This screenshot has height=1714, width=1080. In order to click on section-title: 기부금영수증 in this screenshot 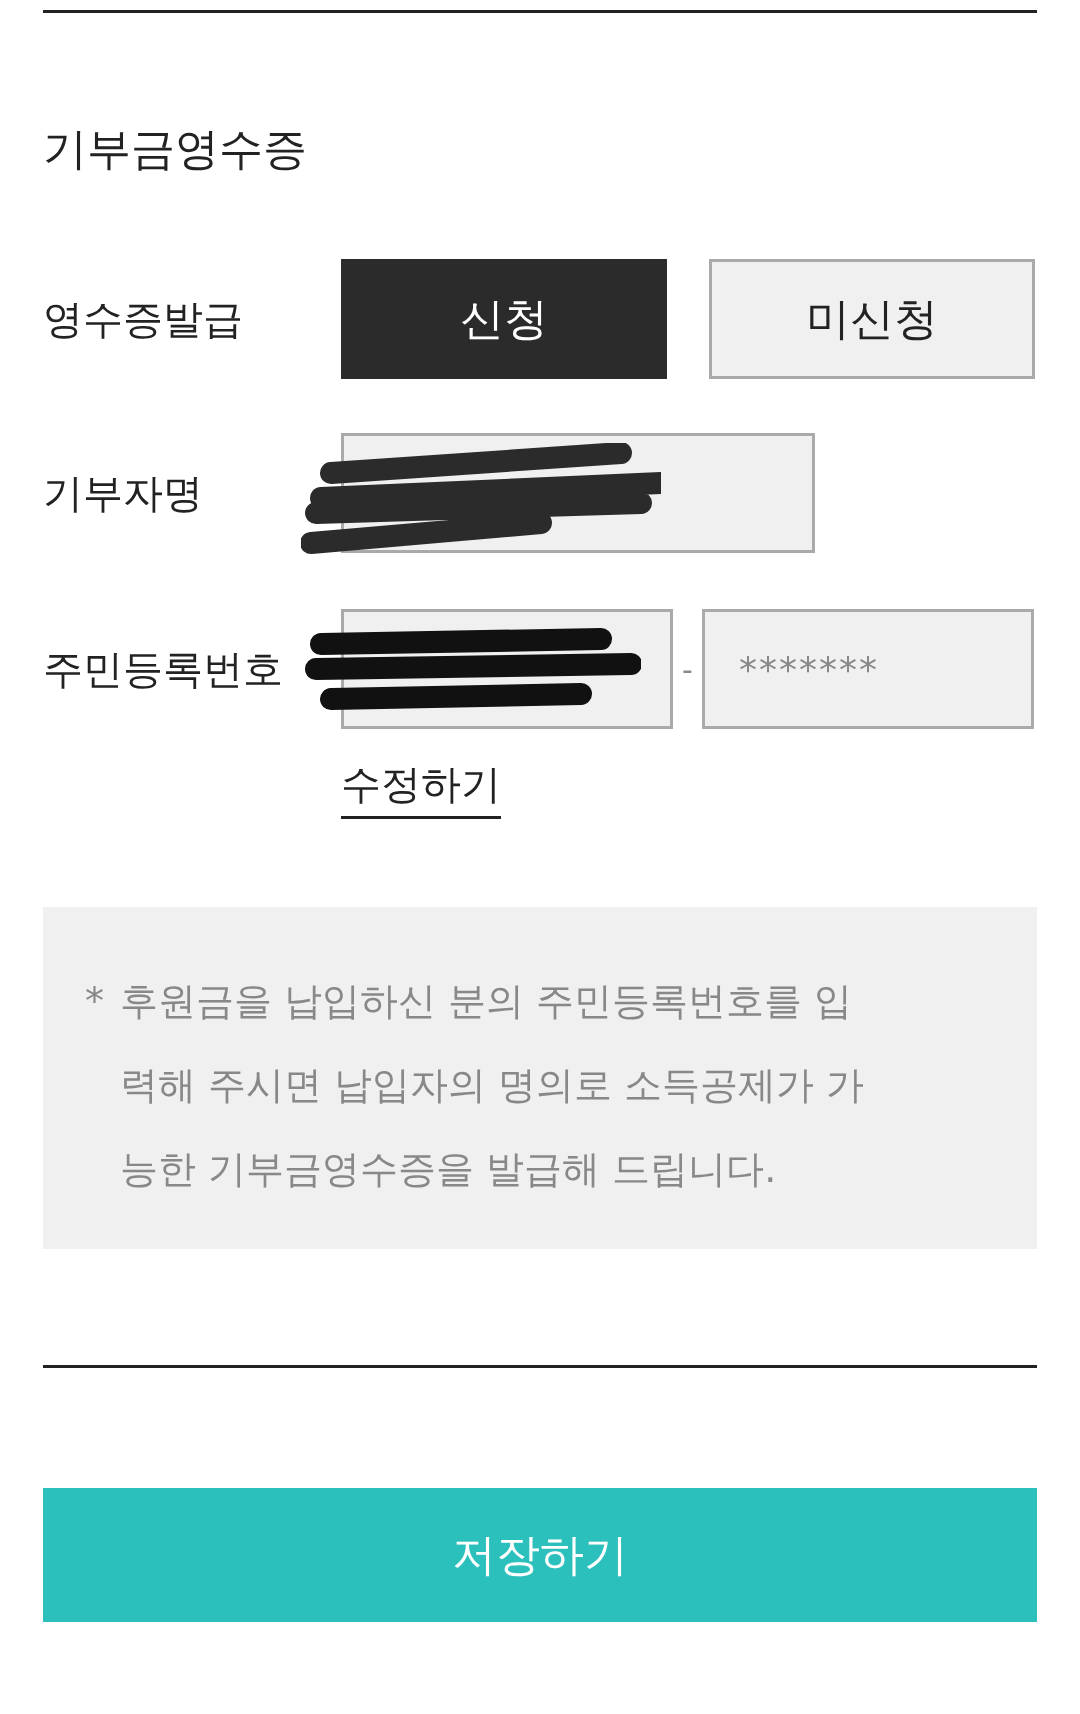, I will do `click(175, 149)`.